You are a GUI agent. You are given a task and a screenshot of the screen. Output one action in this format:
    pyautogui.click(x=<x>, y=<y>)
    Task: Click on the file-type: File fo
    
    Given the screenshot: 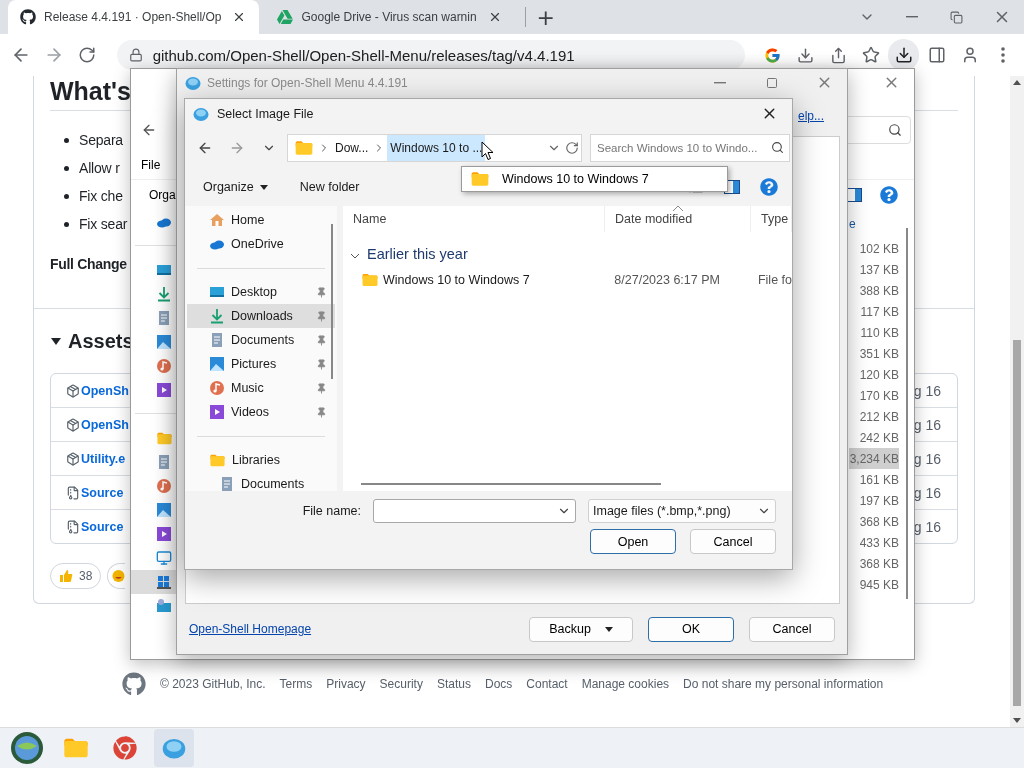 What is the action you would take?
    pyautogui.click(x=774, y=280)
    